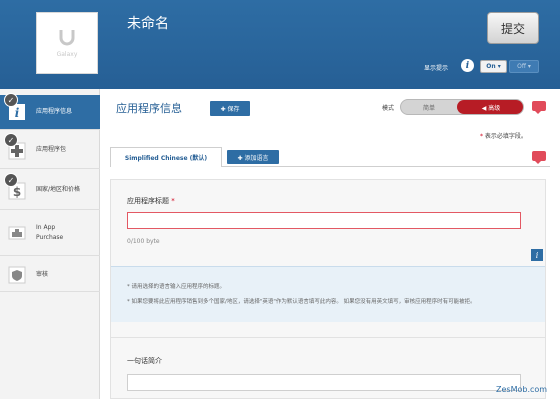 Image resolution: width=560 pixels, height=399 pixels. I want to click on sidebar-item-binary: ✓ 应用程序包, so click(50, 150).